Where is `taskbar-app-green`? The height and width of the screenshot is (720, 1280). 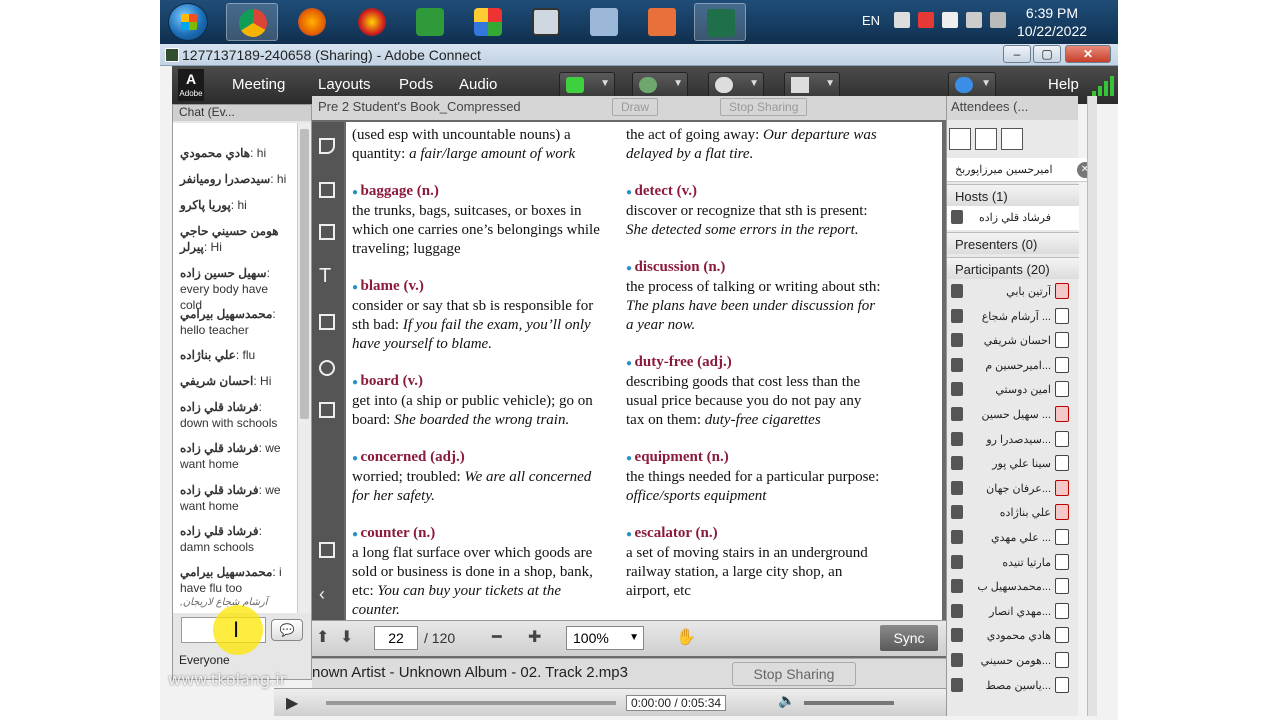
taskbar-app-green is located at coordinates (430, 22).